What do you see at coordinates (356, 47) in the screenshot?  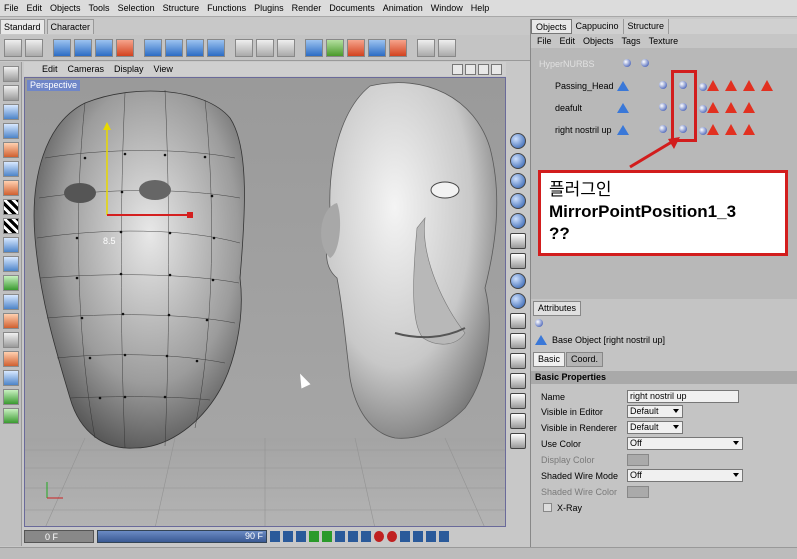 I see `deformer-icon` at bounding box center [356, 47].